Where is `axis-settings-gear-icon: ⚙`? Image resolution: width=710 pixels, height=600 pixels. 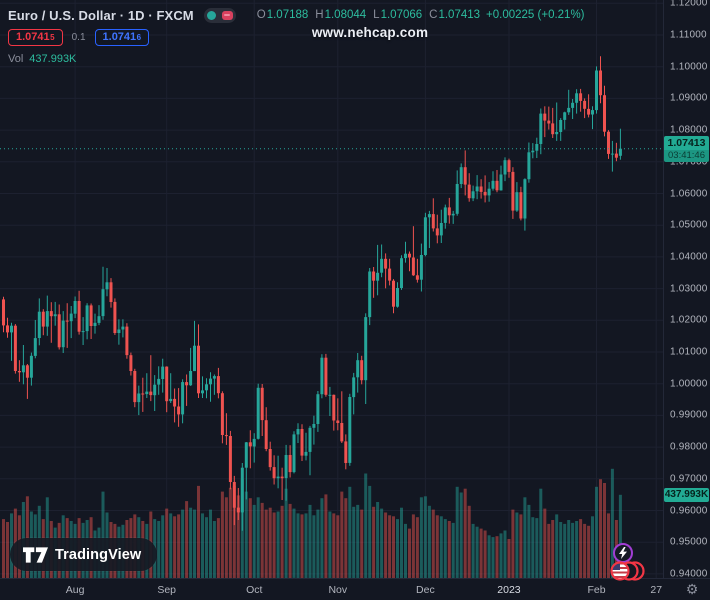
axis-settings-gear-icon: ⚙ is located at coordinates (692, 589).